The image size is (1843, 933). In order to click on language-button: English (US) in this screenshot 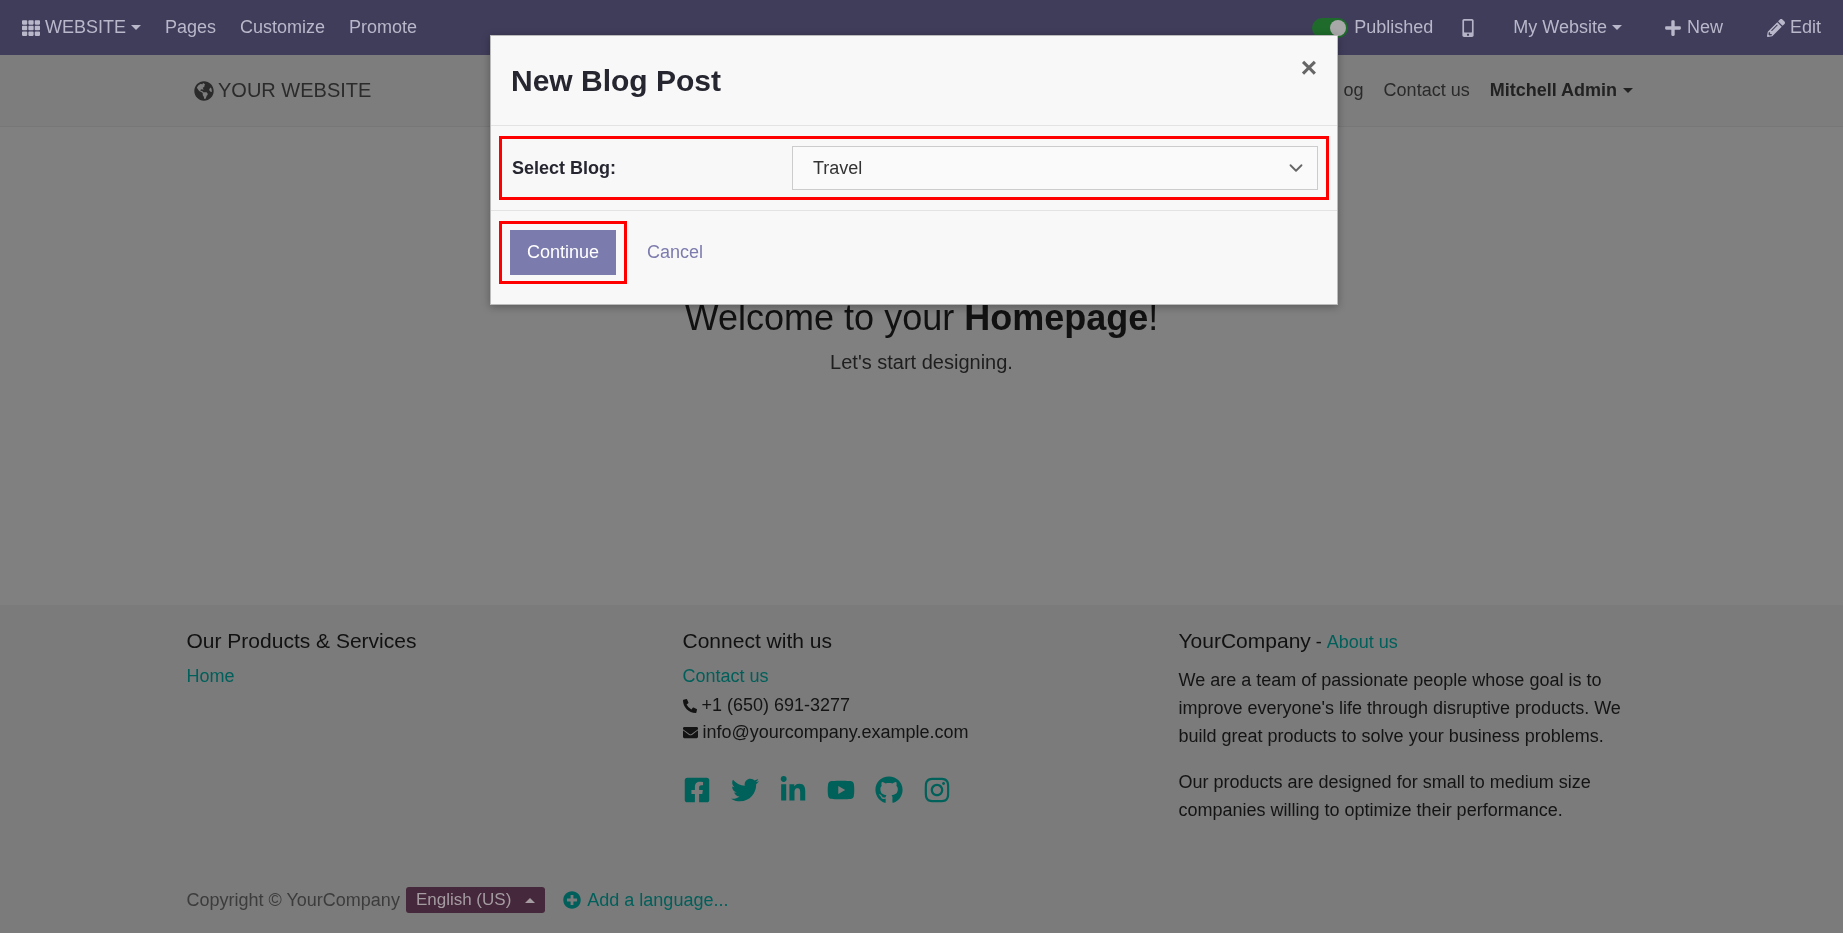, I will do `click(475, 900)`.